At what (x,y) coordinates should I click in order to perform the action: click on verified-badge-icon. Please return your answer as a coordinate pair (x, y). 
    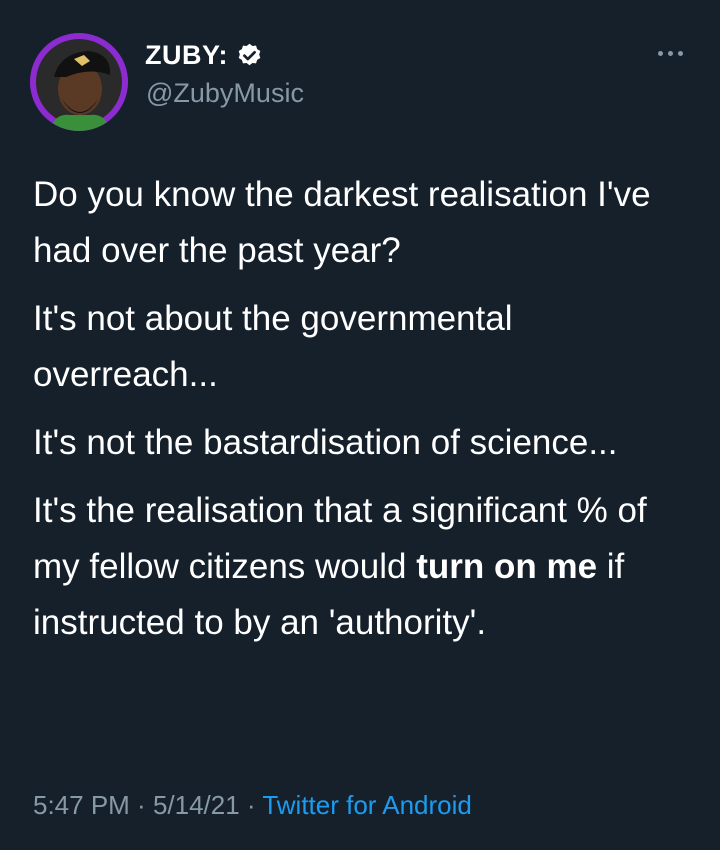
    Looking at the image, I should click on (249, 55).